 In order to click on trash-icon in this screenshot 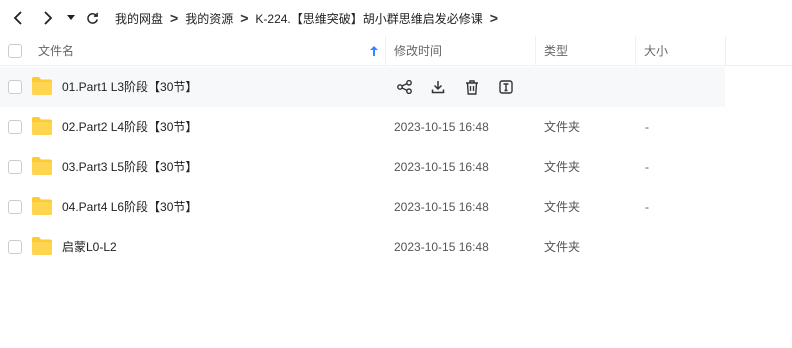, I will do `click(472, 87)`.